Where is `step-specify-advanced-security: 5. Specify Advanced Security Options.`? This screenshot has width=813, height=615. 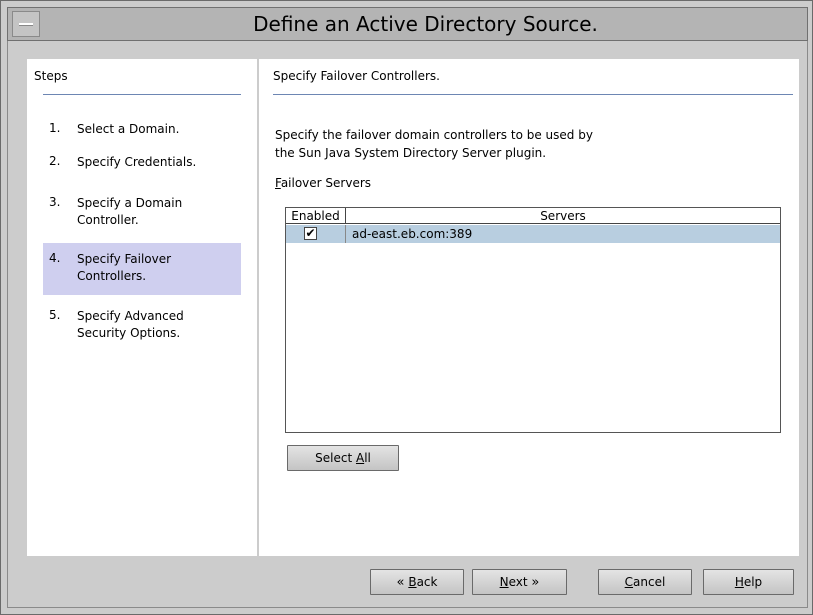
step-specify-advanced-security: 5. Specify Advanced Security Options. is located at coordinates (142, 326).